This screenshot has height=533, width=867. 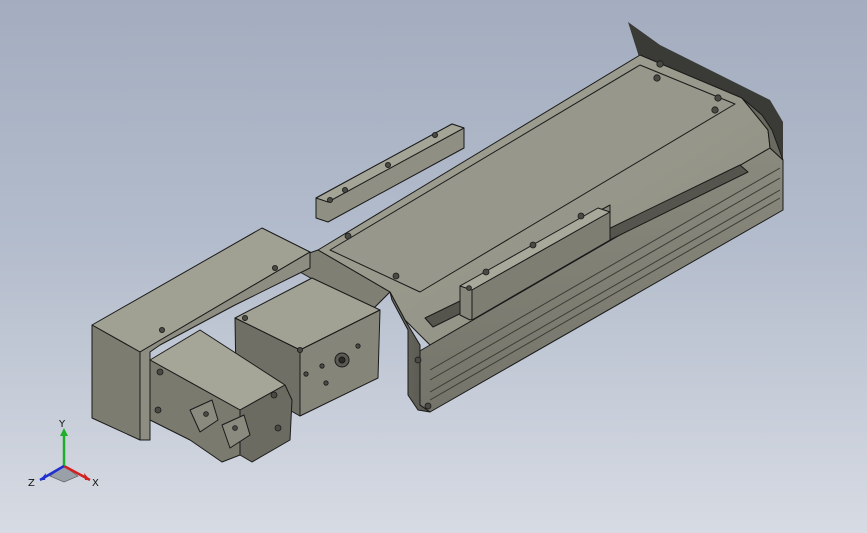 What do you see at coordinates (64, 474) in the screenshot?
I see `triad-base` at bounding box center [64, 474].